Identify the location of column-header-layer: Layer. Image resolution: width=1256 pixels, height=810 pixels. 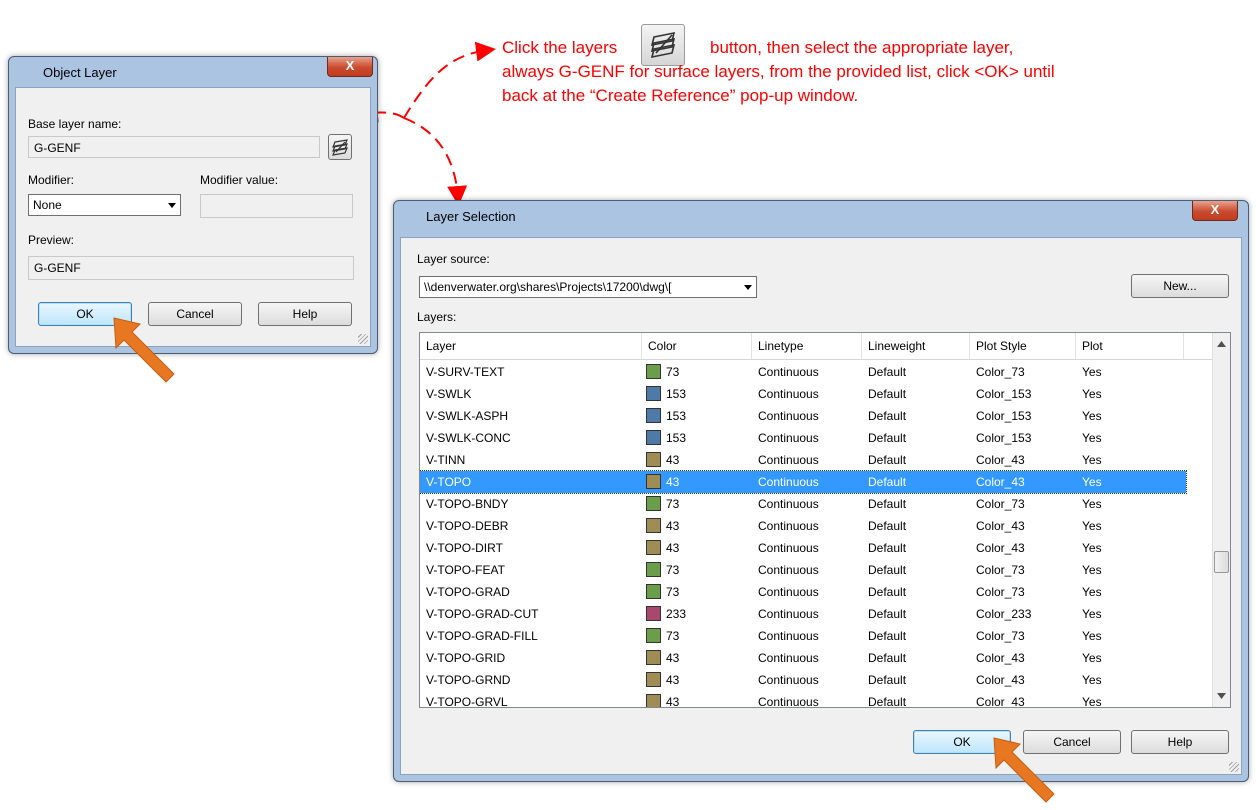
(531, 346).